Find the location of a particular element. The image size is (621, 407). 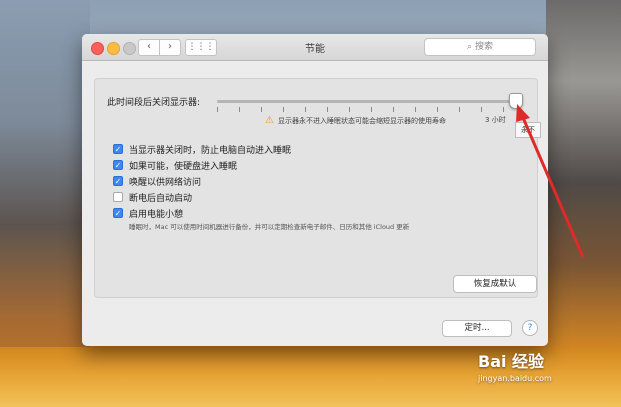

option-label: 当显示器关闭时，防止电脑自动进入睡眠 is located at coordinates (210, 150).